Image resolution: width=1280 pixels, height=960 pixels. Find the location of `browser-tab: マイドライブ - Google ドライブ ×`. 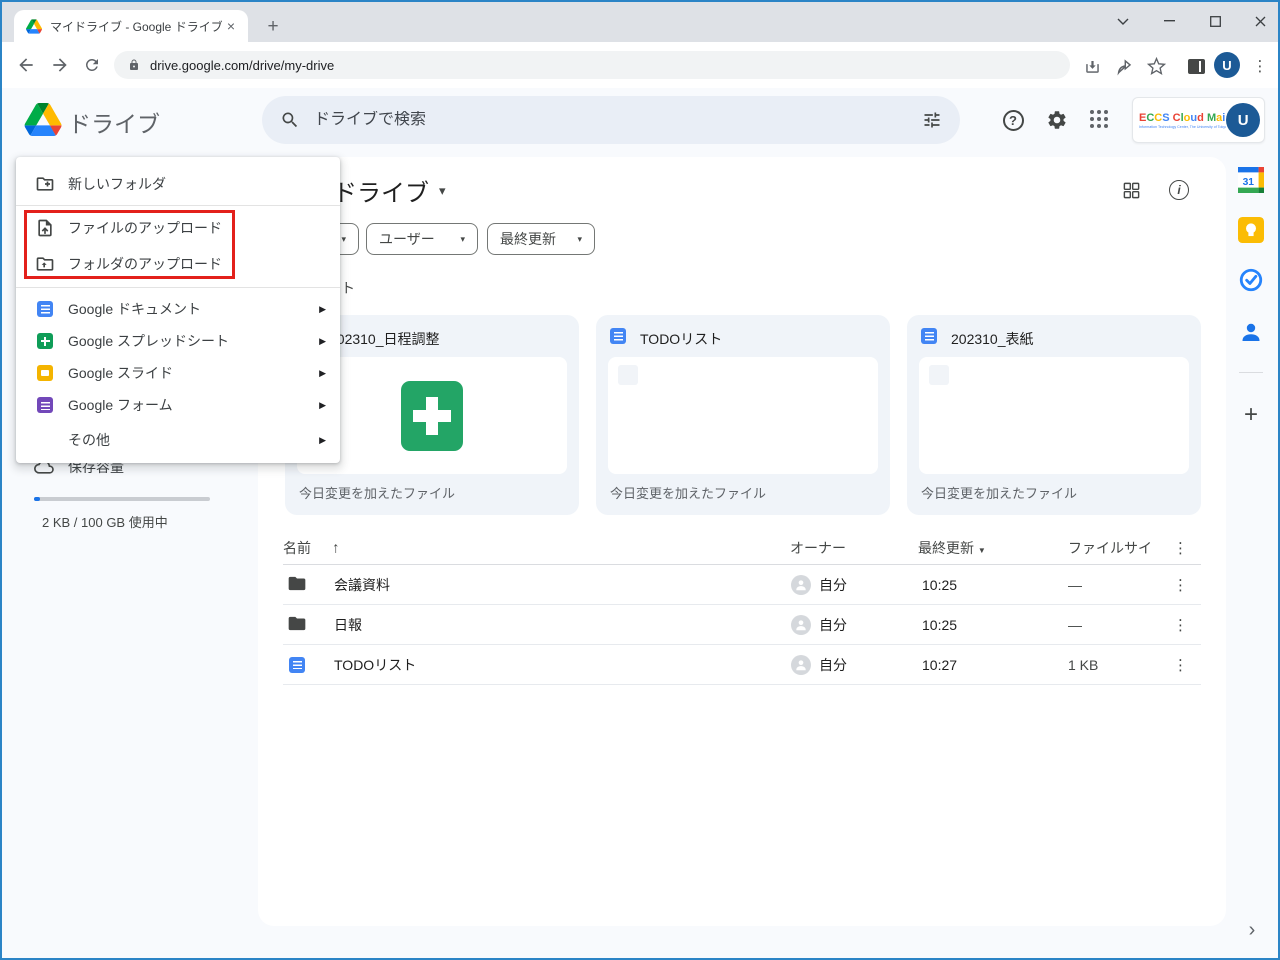

browser-tab: マイドライブ - Google ドライブ × is located at coordinates (131, 26).